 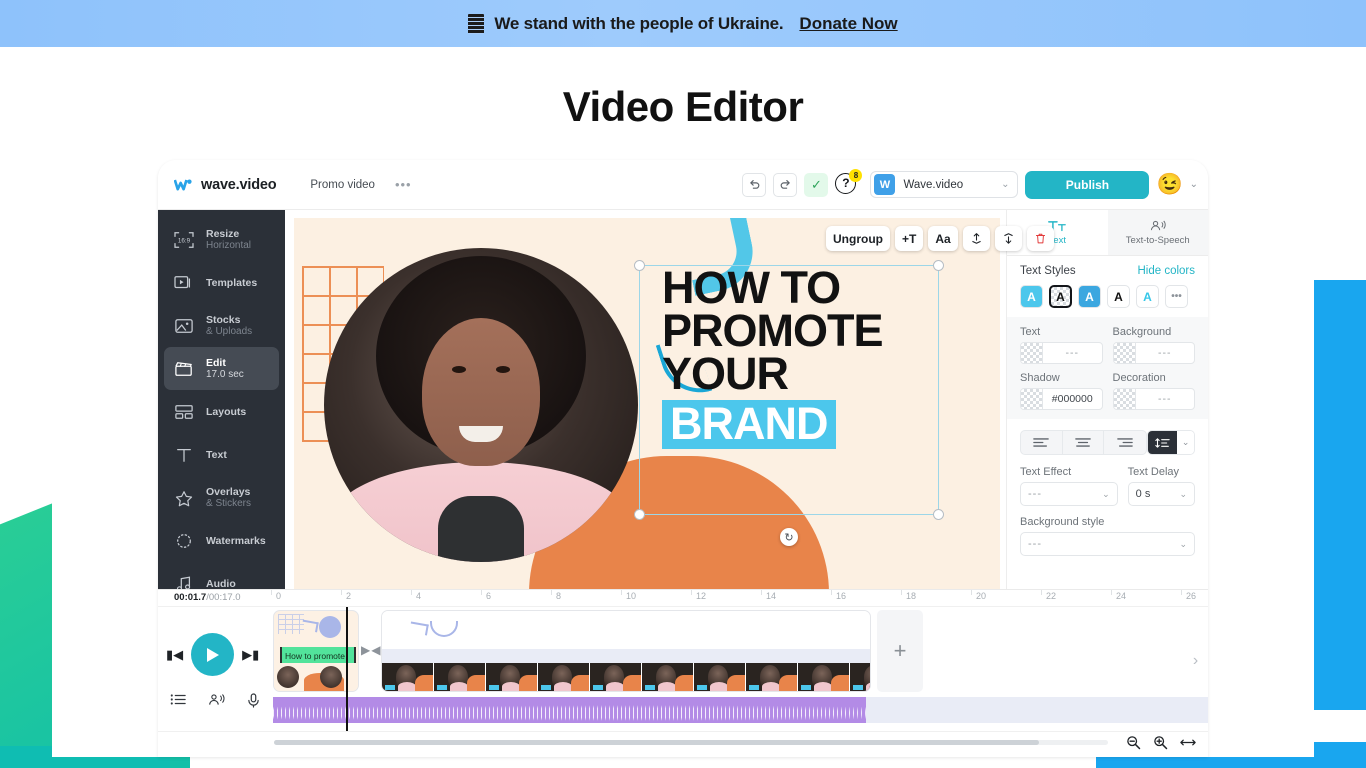 I want to click on background-color-label: Background, so click(x=1142, y=332).